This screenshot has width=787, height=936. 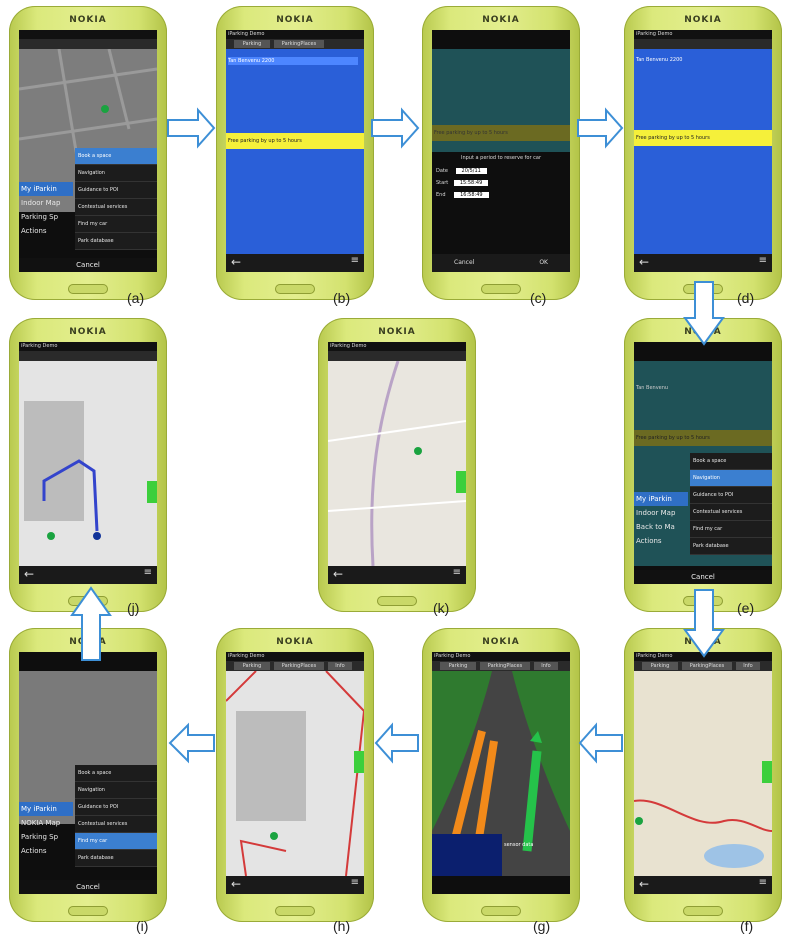 What do you see at coordinates (91, 623) in the screenshot?
I see `arrow-i-j` at bounding box center [91, 623].